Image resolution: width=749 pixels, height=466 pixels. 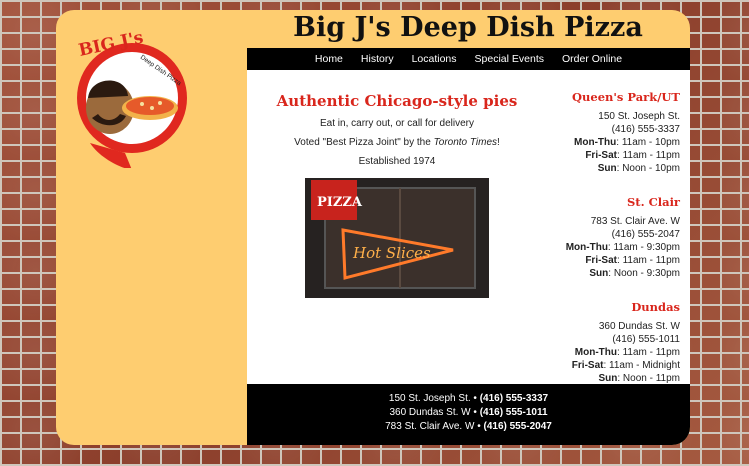 What do you see at coordinates (509, 59) in the screenshot?
I see `nav-special-events: Special Events` at bounding box center [509, 59].